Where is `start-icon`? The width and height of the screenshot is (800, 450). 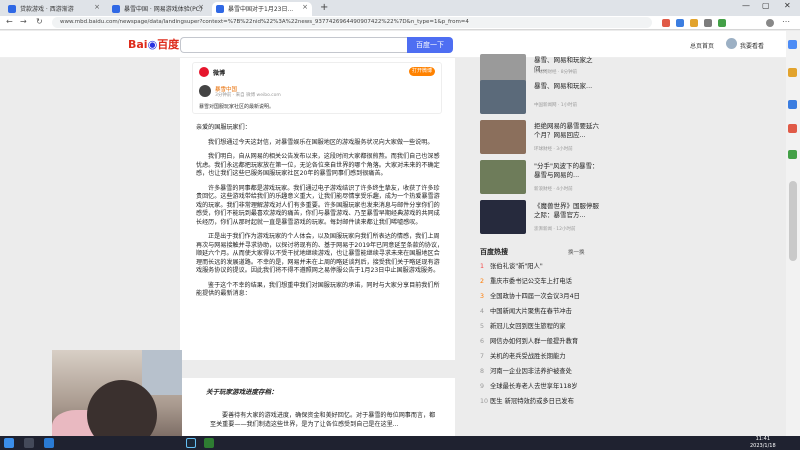 start-icon is located at coordinates (9, 443).